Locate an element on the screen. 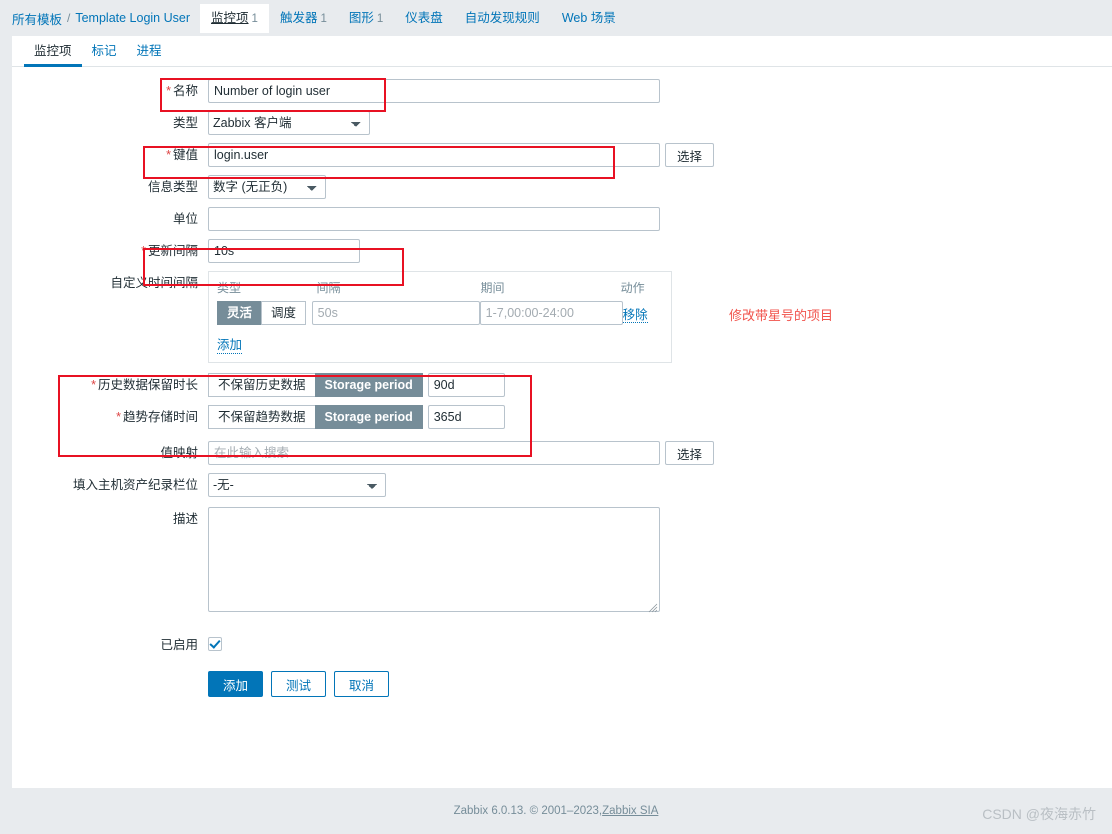  nav-item-items-label: 监控项 is located at coordinates (230, 17).